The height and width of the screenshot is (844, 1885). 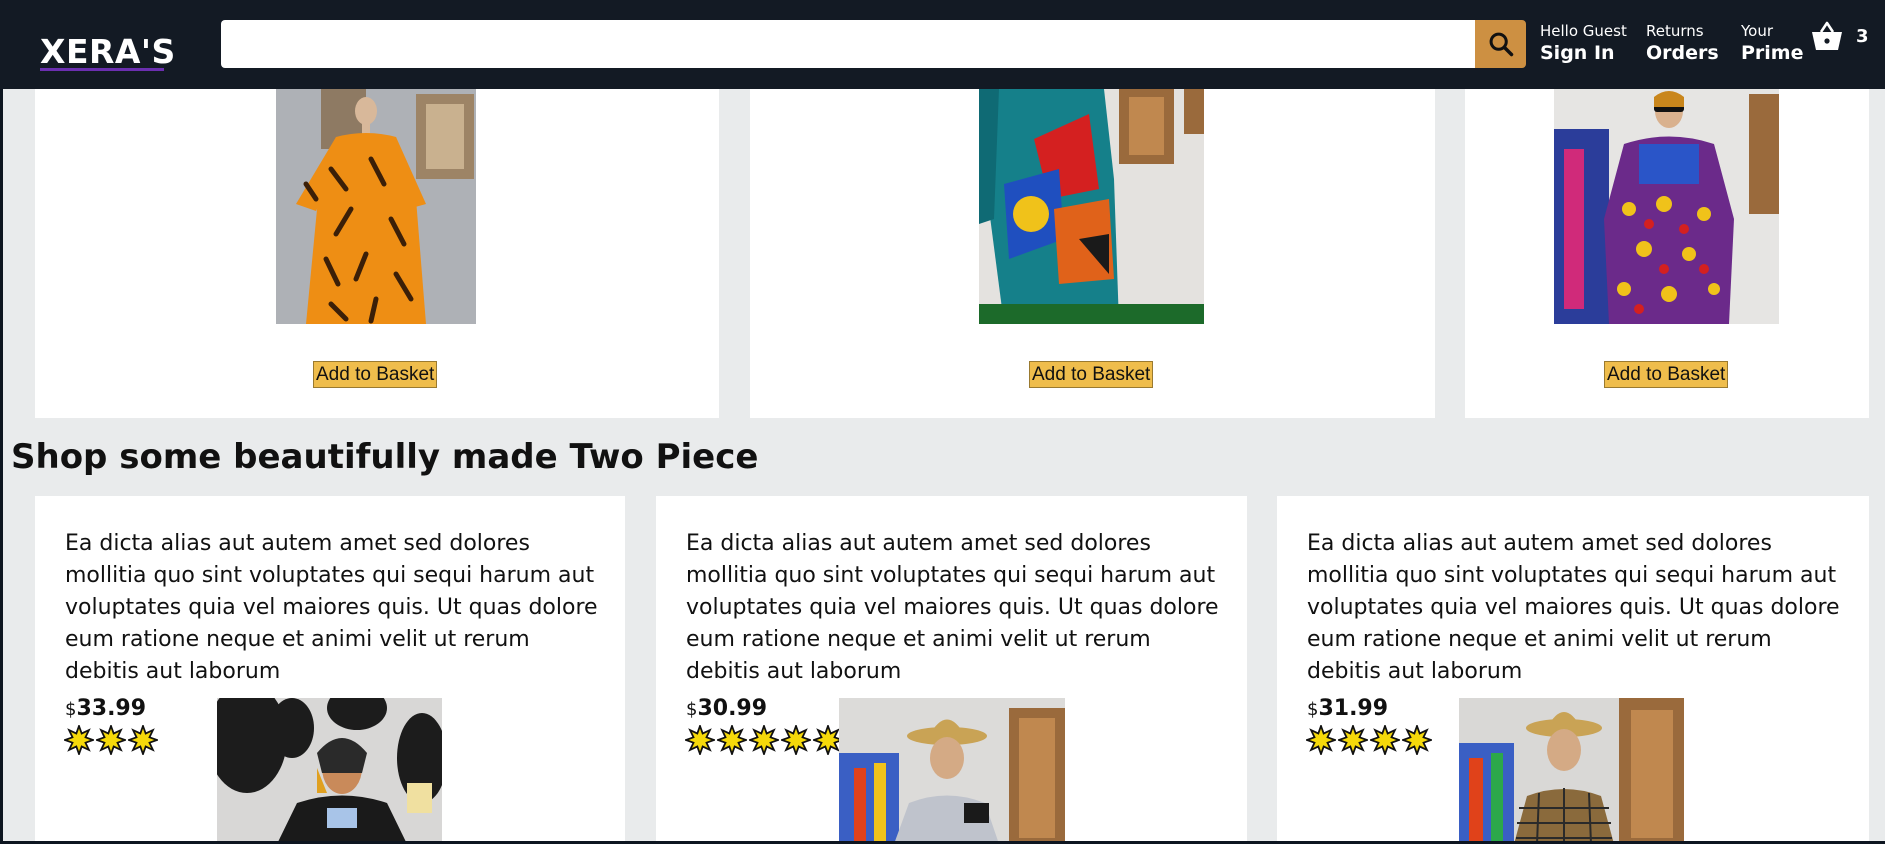 I want to click on search-button, so click(x=1500, y=44).